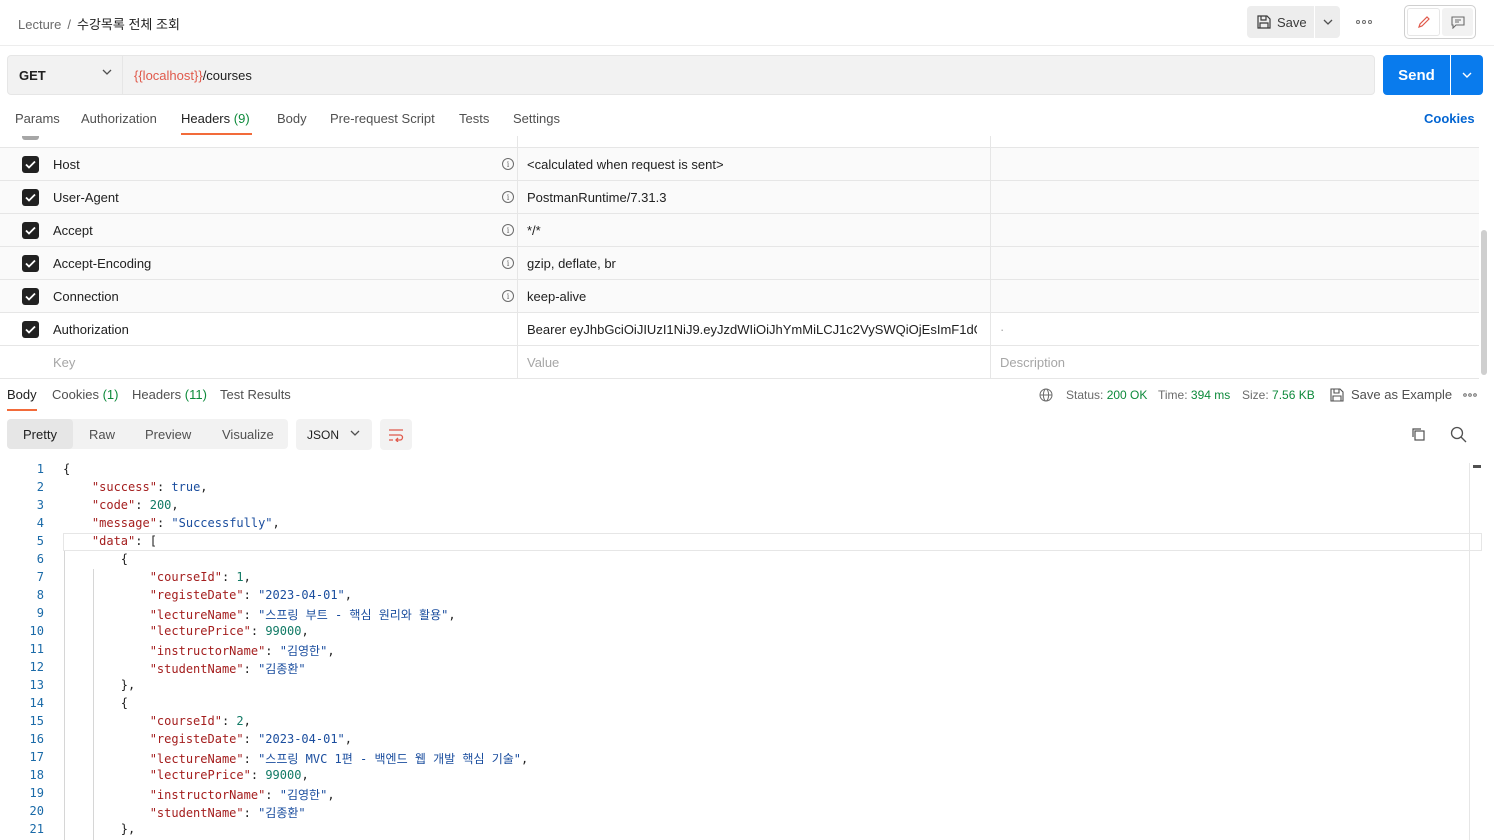 The height and width of the screenshot is (840, 1494). I want to click on tab-headers: Headers (9), so click(215, 118).